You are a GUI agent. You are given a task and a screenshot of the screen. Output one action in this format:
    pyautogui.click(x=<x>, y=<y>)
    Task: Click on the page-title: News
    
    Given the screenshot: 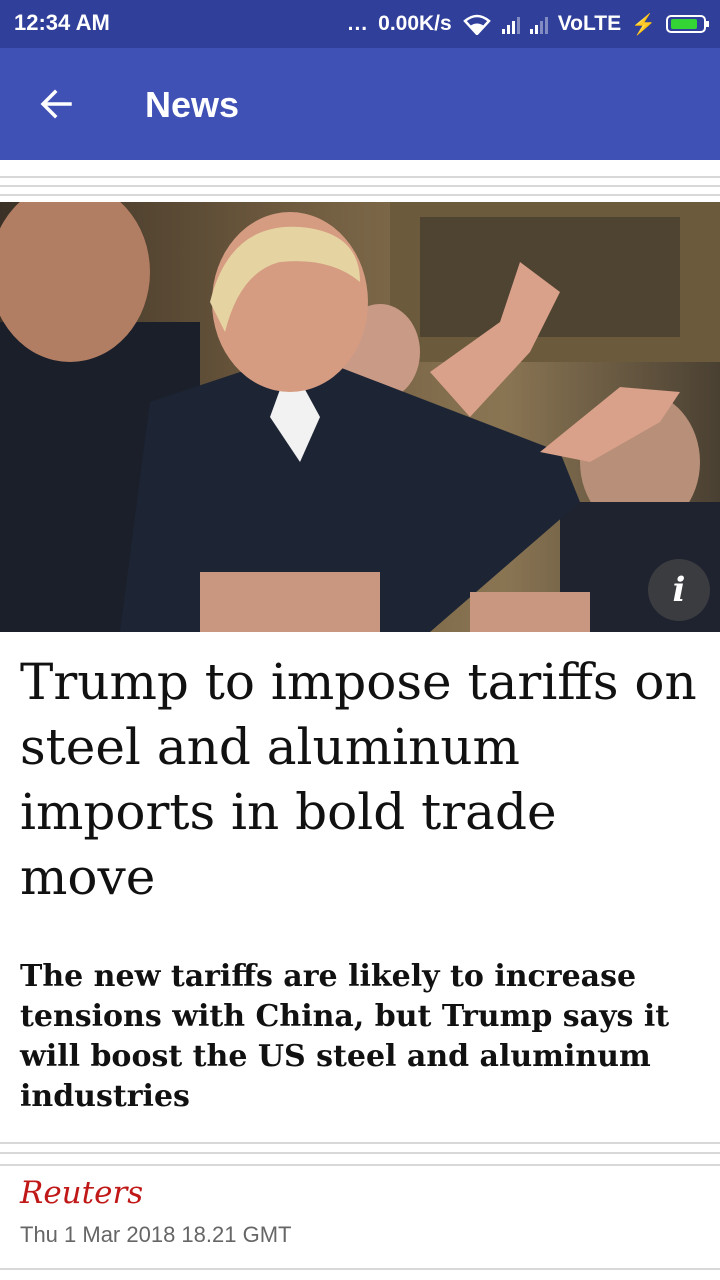 What is the action you would take?
    pyautogui.click(x=192, y=104)
    